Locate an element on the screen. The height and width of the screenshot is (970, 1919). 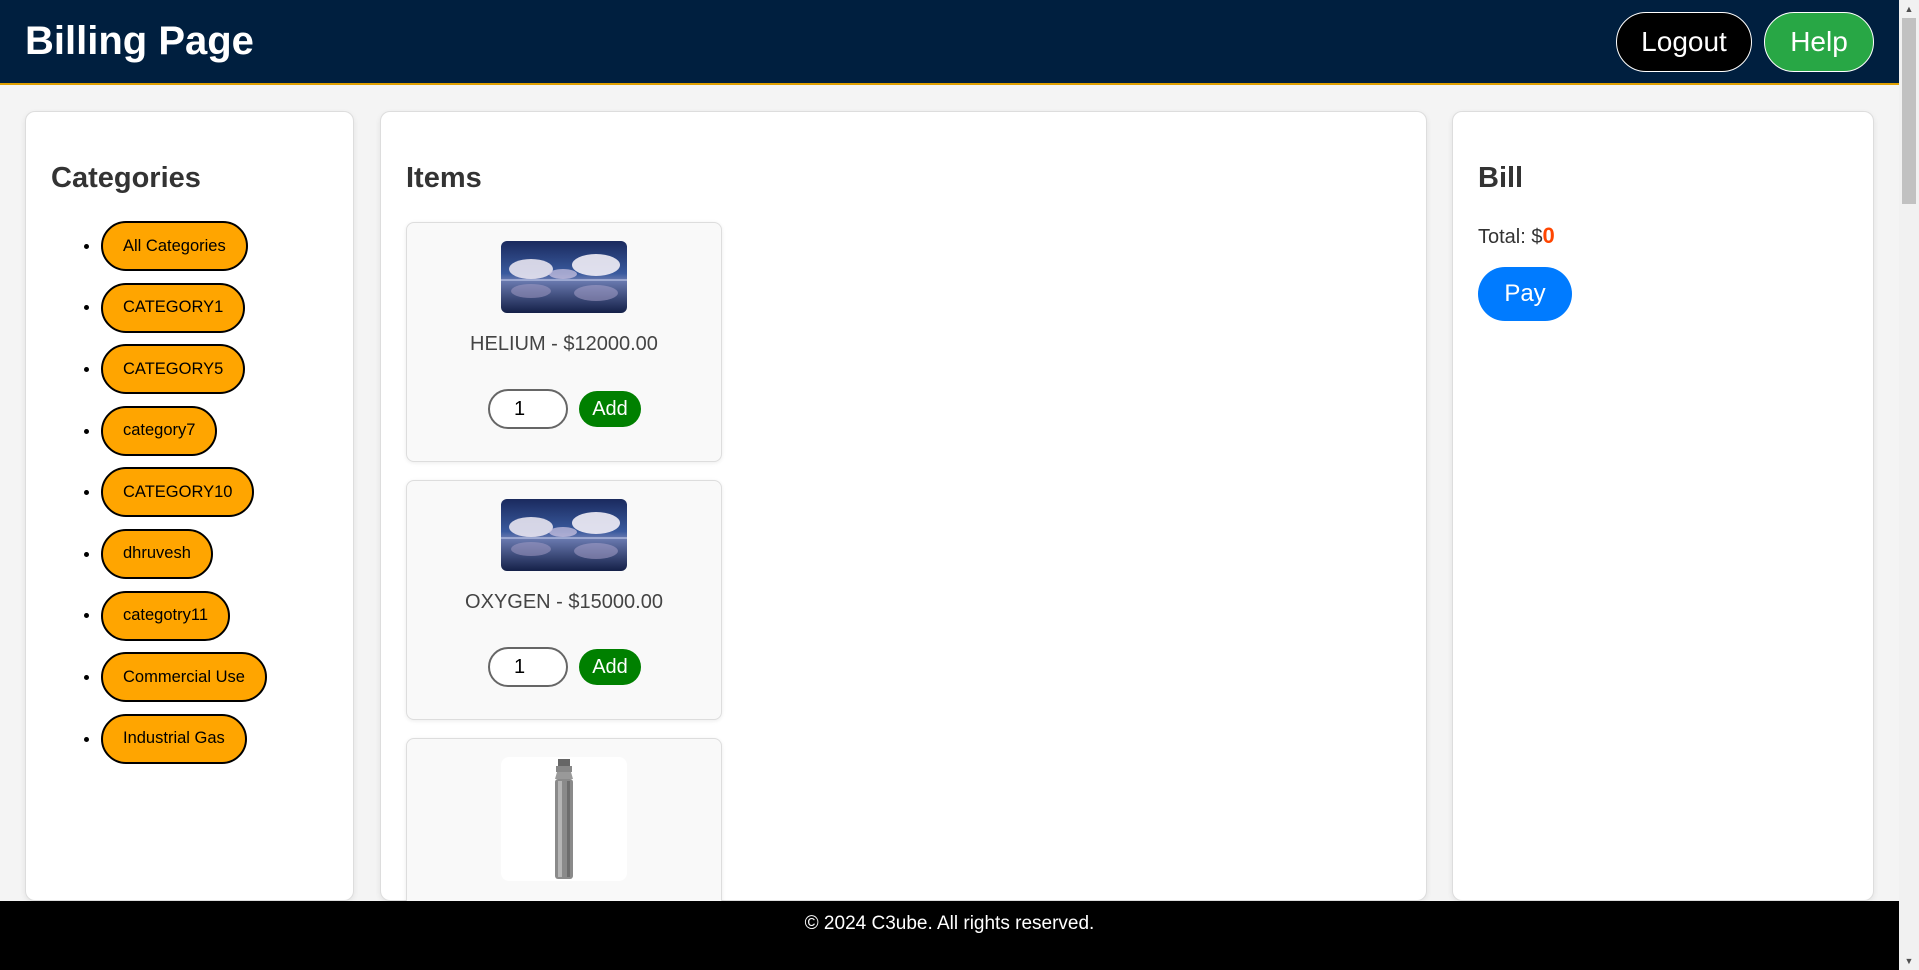
category-button-category5: CATEGORY5 is located at coordinates (173, 369).